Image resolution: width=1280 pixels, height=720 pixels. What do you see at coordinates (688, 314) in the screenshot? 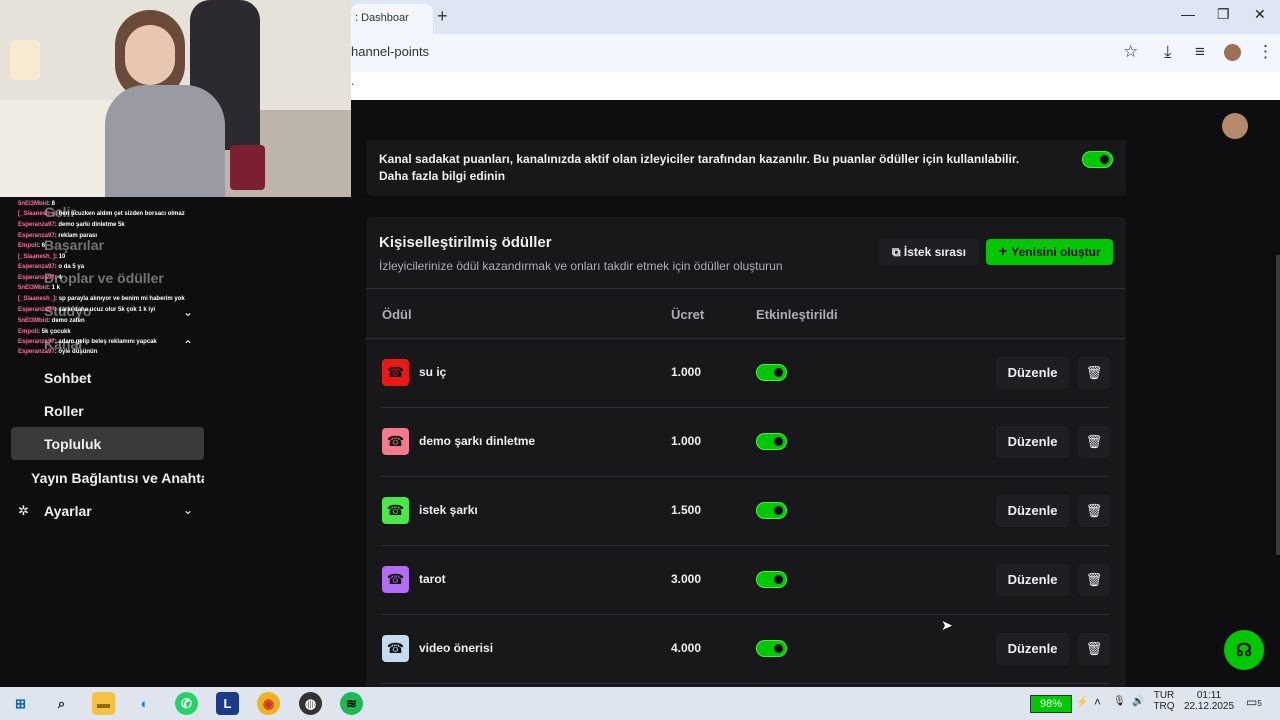
I see `header-cost: Ücret` at bounding box center [688, 314].